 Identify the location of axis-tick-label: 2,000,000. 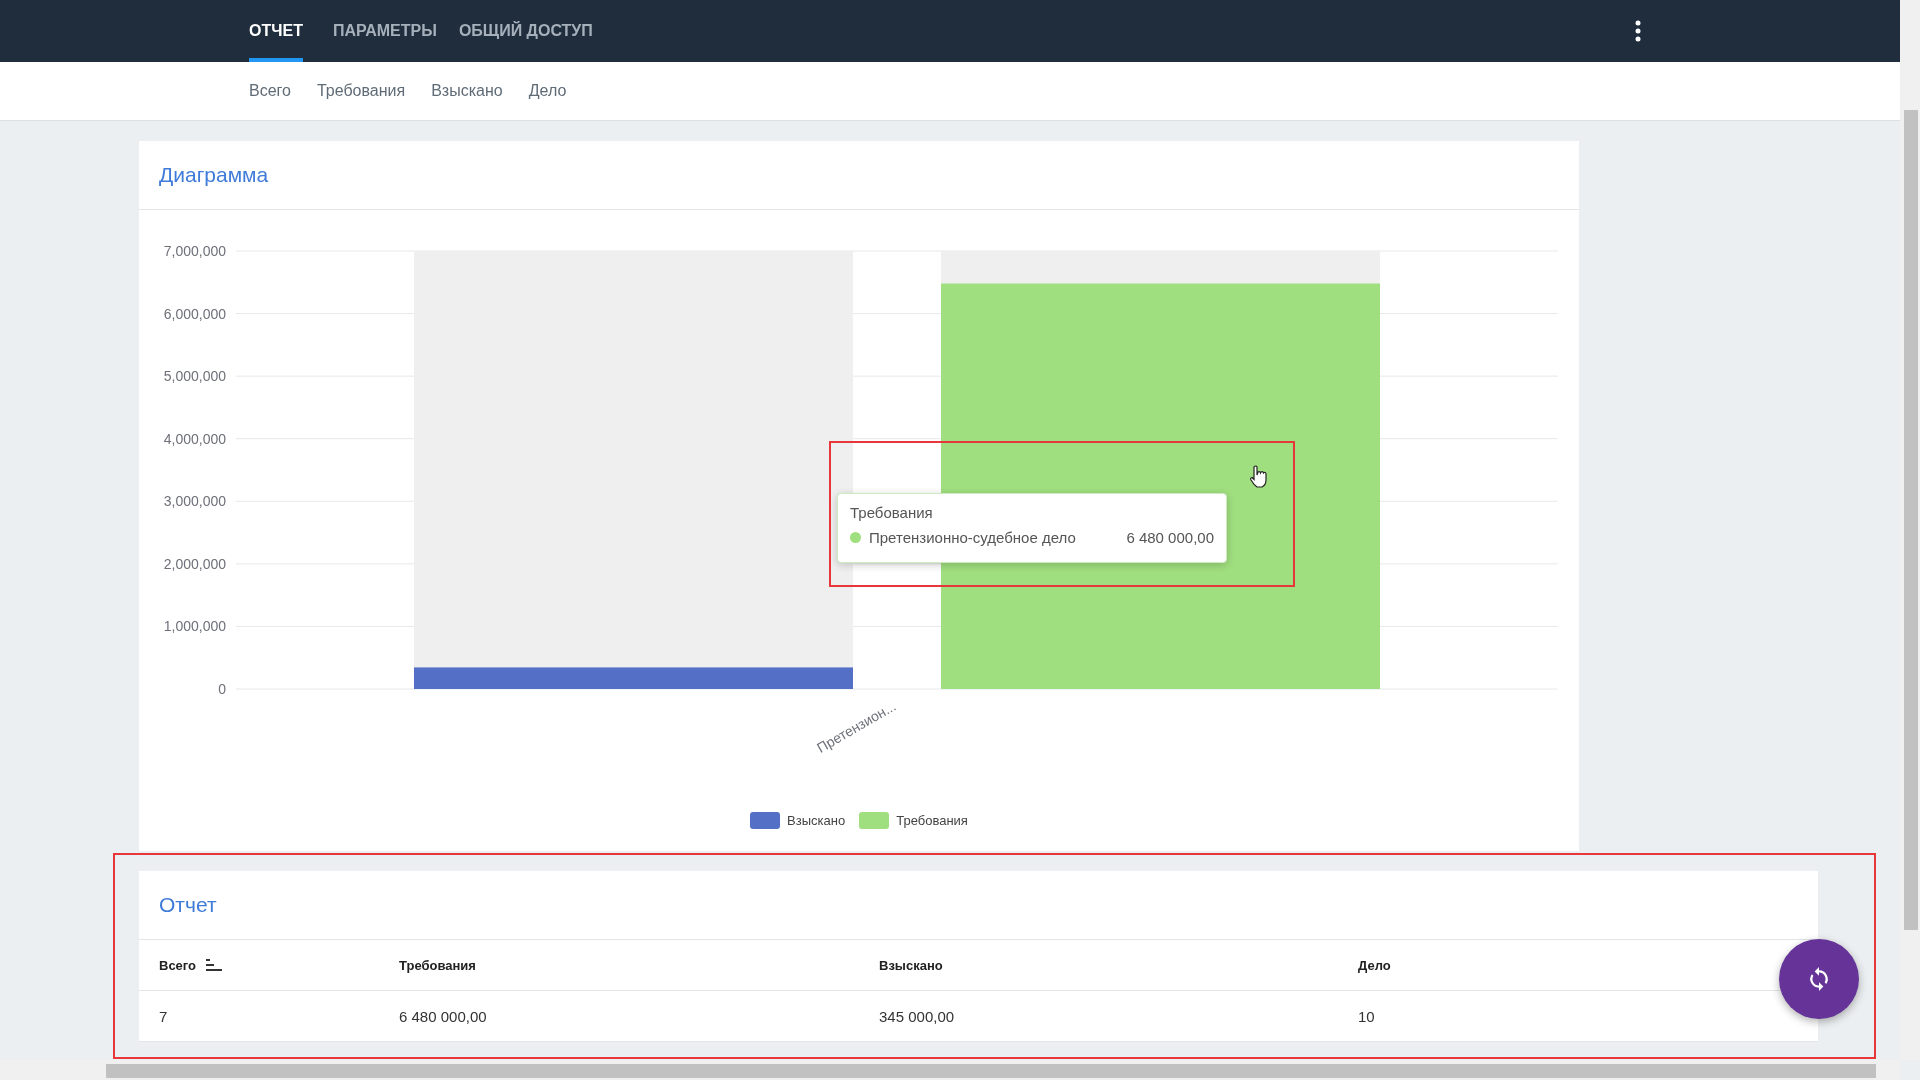
(194, 563).